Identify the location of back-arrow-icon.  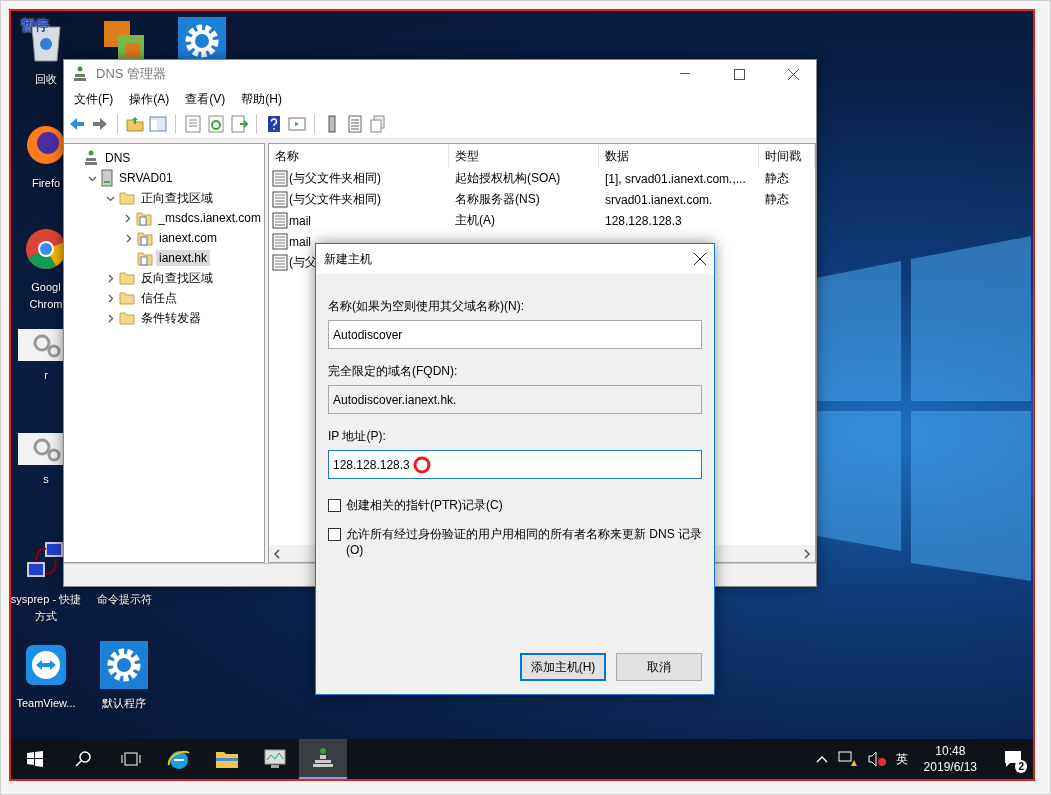
(77, 124).